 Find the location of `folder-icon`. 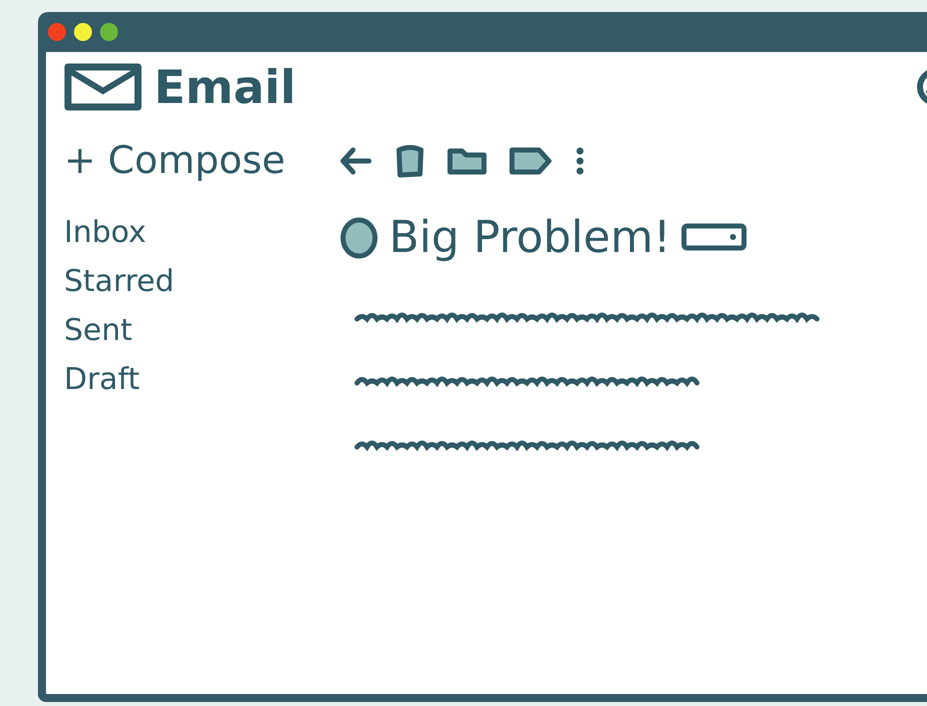

folder-icon is located at coordinates (467, 161).